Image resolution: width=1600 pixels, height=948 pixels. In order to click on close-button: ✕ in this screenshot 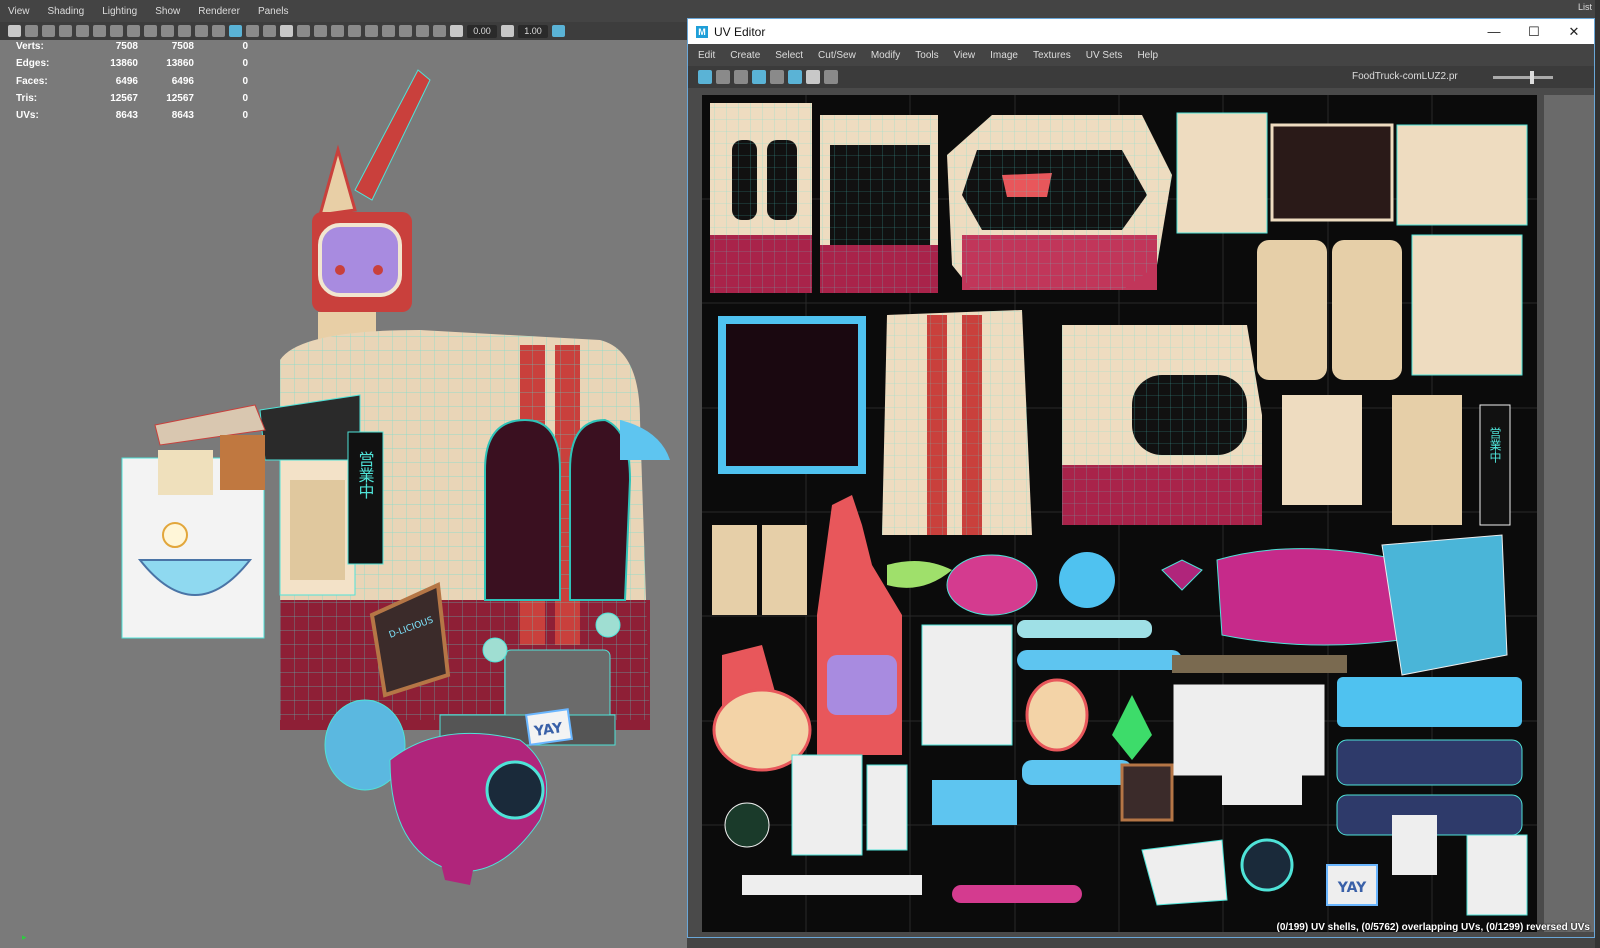, I will do `click(1574, 31)`.